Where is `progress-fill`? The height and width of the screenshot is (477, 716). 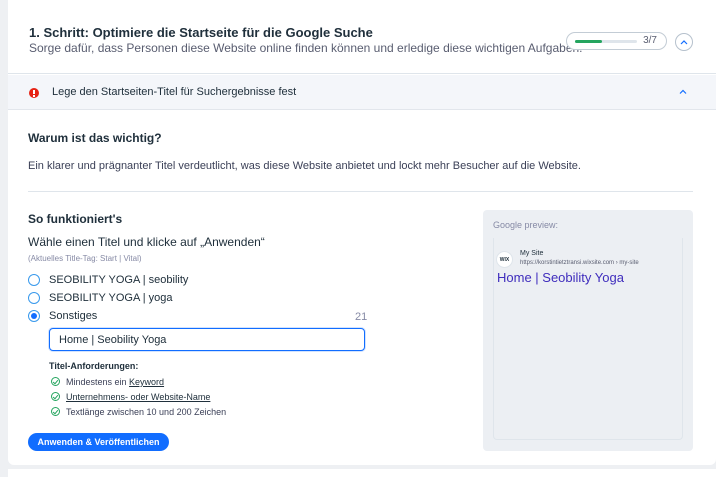 progress-fill is located at coordinates (588, 41).